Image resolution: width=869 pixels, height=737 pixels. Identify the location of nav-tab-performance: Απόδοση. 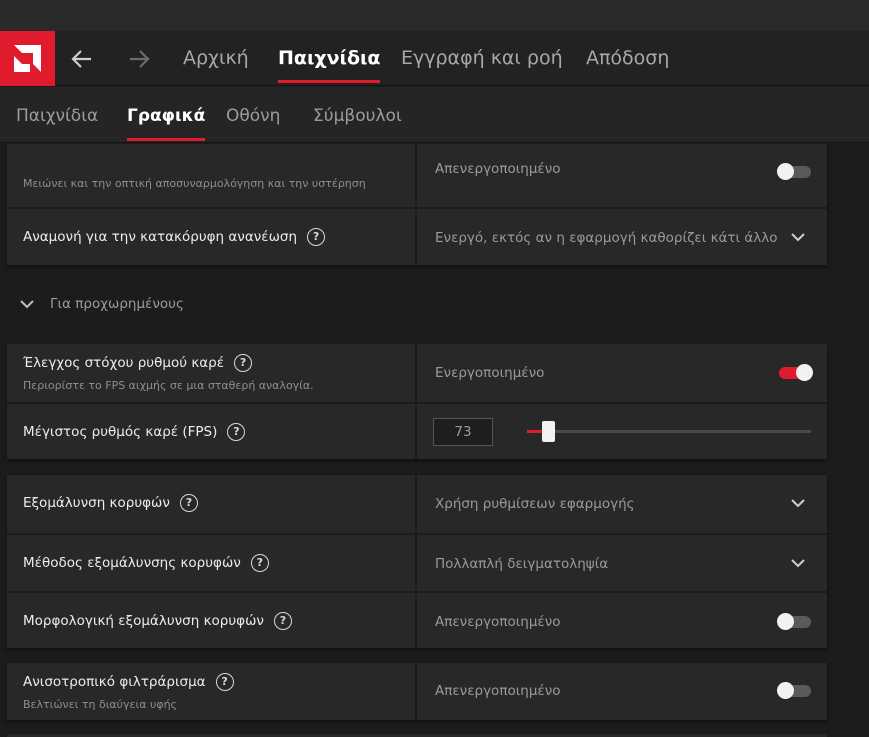
(627, 58).